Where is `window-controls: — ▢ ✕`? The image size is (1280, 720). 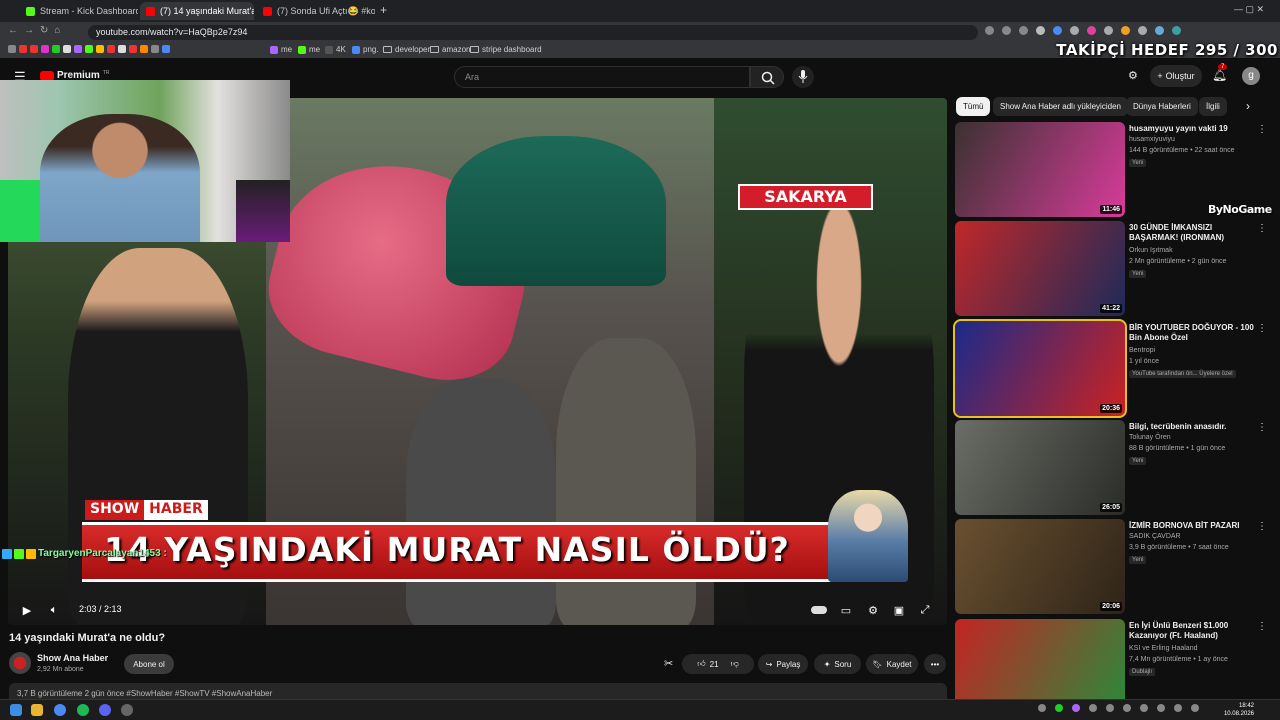 window-controls: — ▢ ✕ is located at coordinates (1249, 9).